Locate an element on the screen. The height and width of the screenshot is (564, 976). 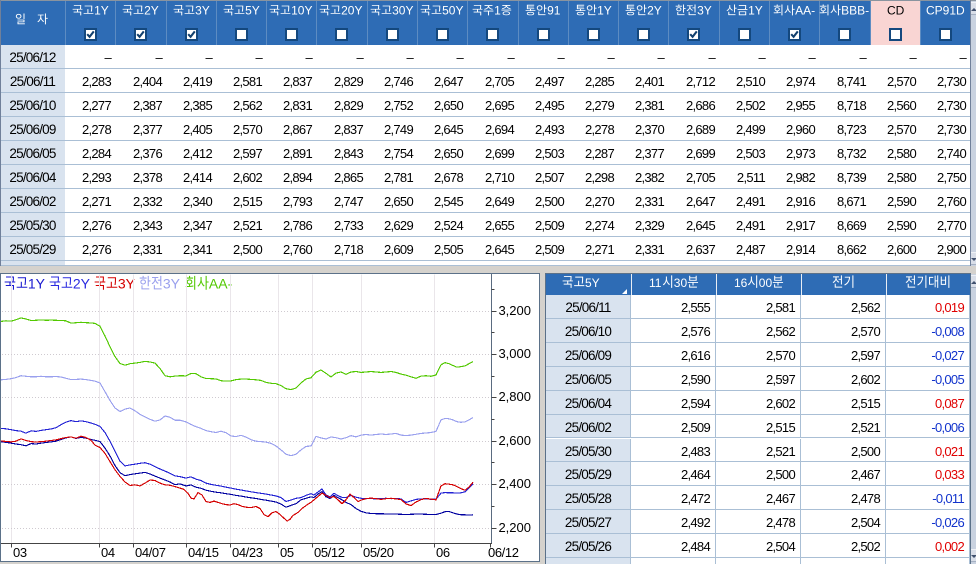
svg-text: CD is located at coordinates (896, 11).